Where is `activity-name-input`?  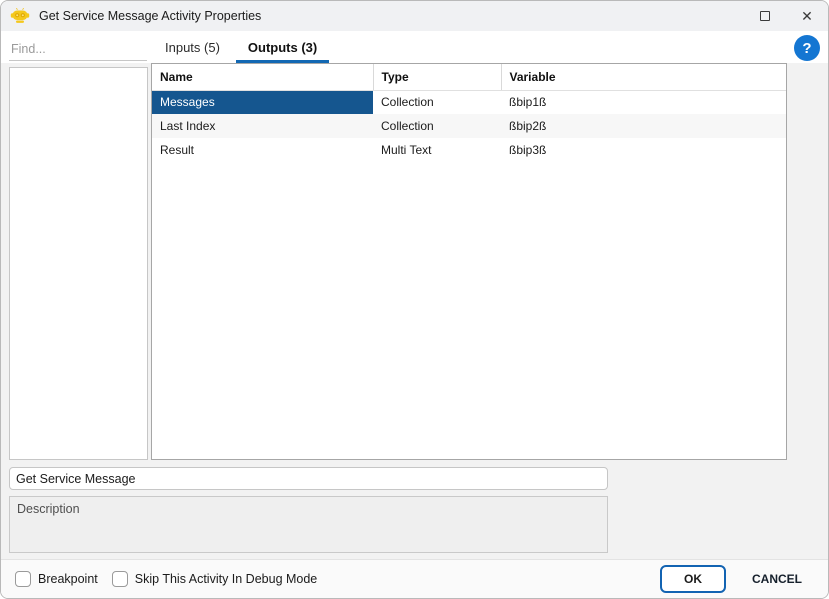 activity-name-input is located at coordinates (308, 478).